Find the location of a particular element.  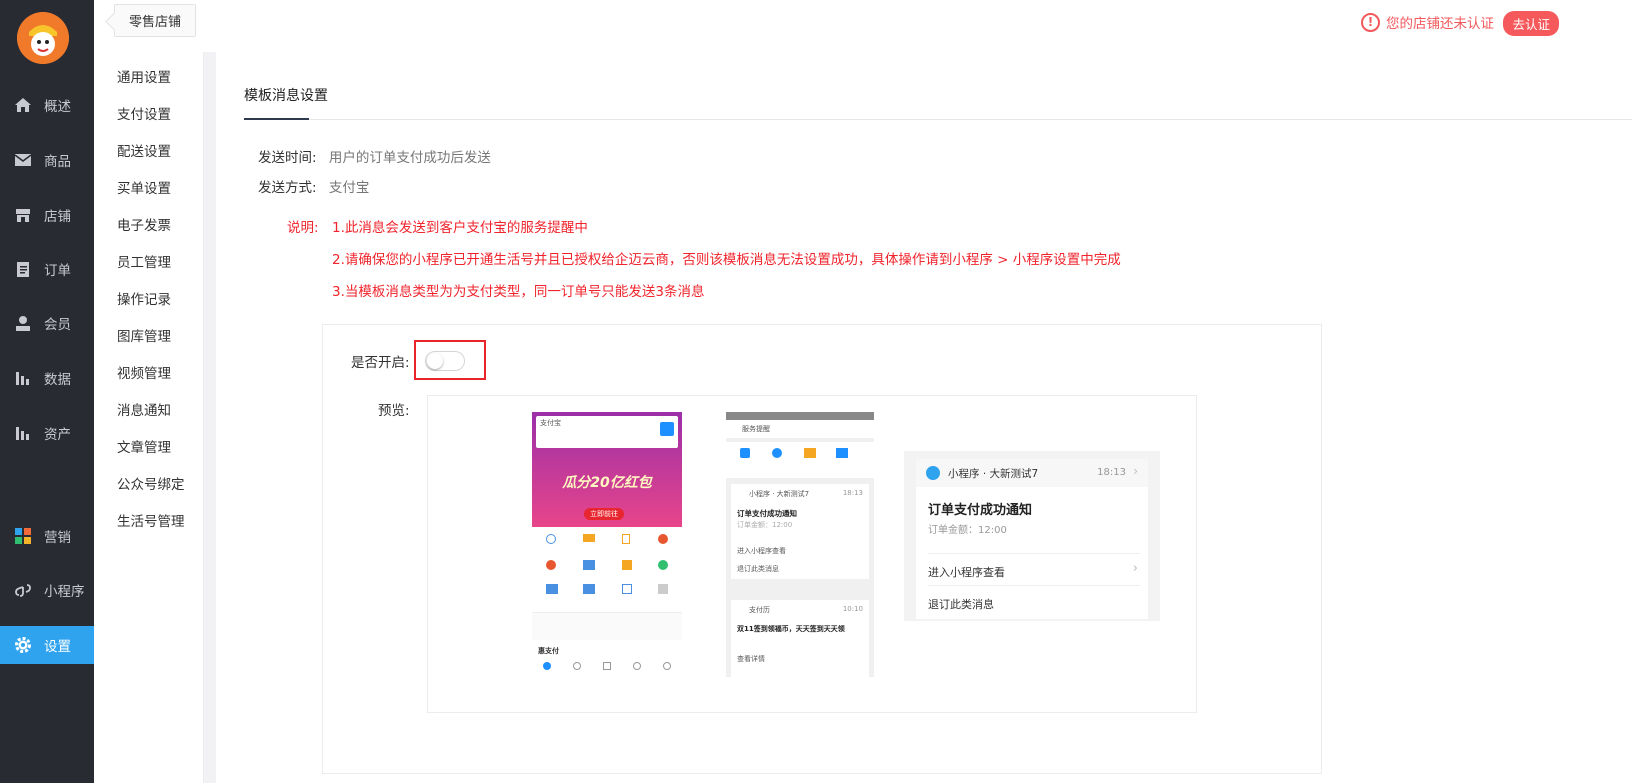

send-time-label: 发送时间: is located at coordinates (287, 158).